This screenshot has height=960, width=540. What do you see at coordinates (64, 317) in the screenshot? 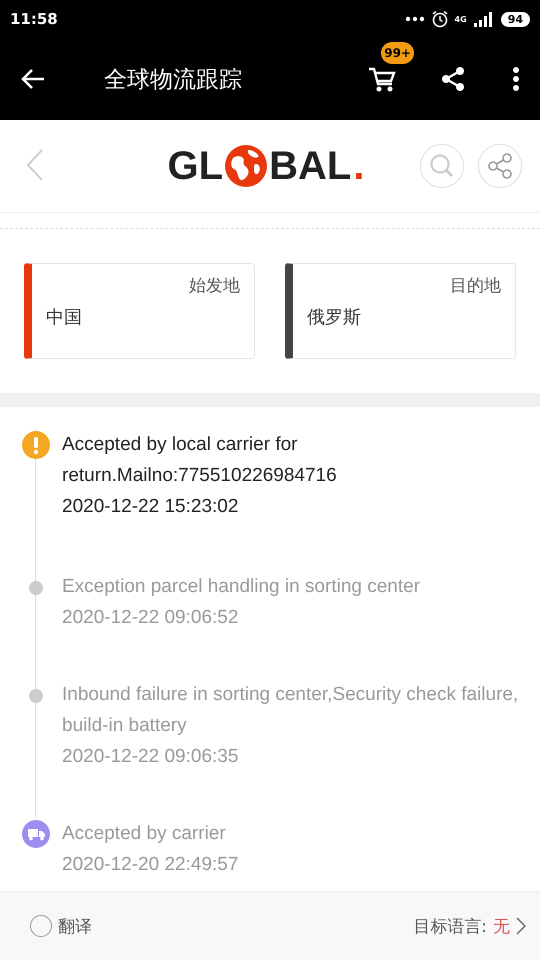
I see `route-value: 中国` at bounding box center [64, 317].